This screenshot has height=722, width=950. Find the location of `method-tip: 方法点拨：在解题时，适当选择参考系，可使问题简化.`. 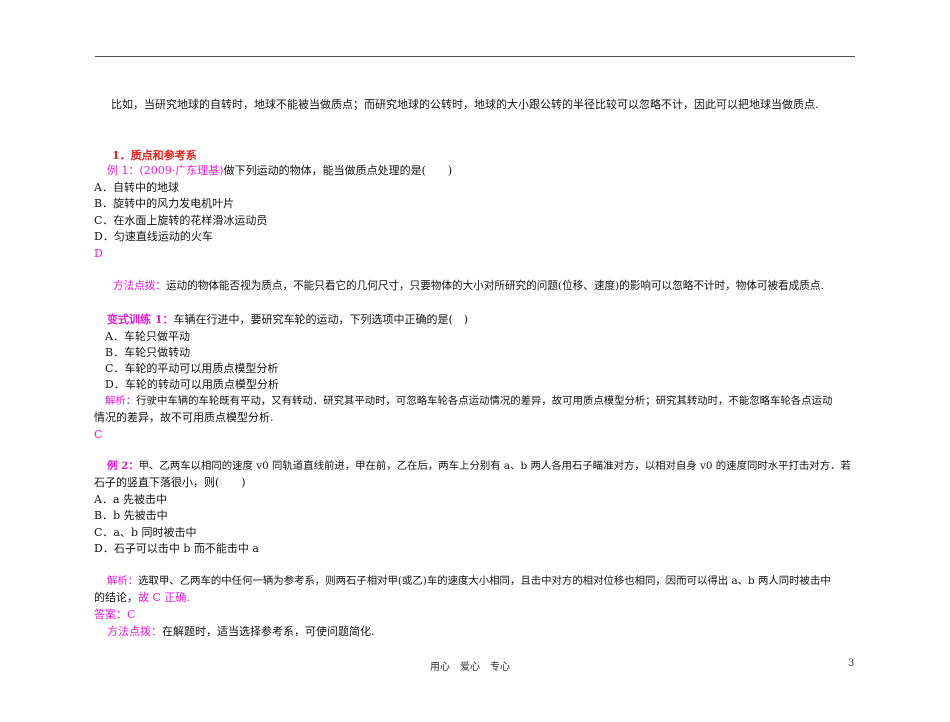

method-tip: 方法点拨：在解题时，适当选择参考系，可使问题简化. is located at coordinates (241, 631).